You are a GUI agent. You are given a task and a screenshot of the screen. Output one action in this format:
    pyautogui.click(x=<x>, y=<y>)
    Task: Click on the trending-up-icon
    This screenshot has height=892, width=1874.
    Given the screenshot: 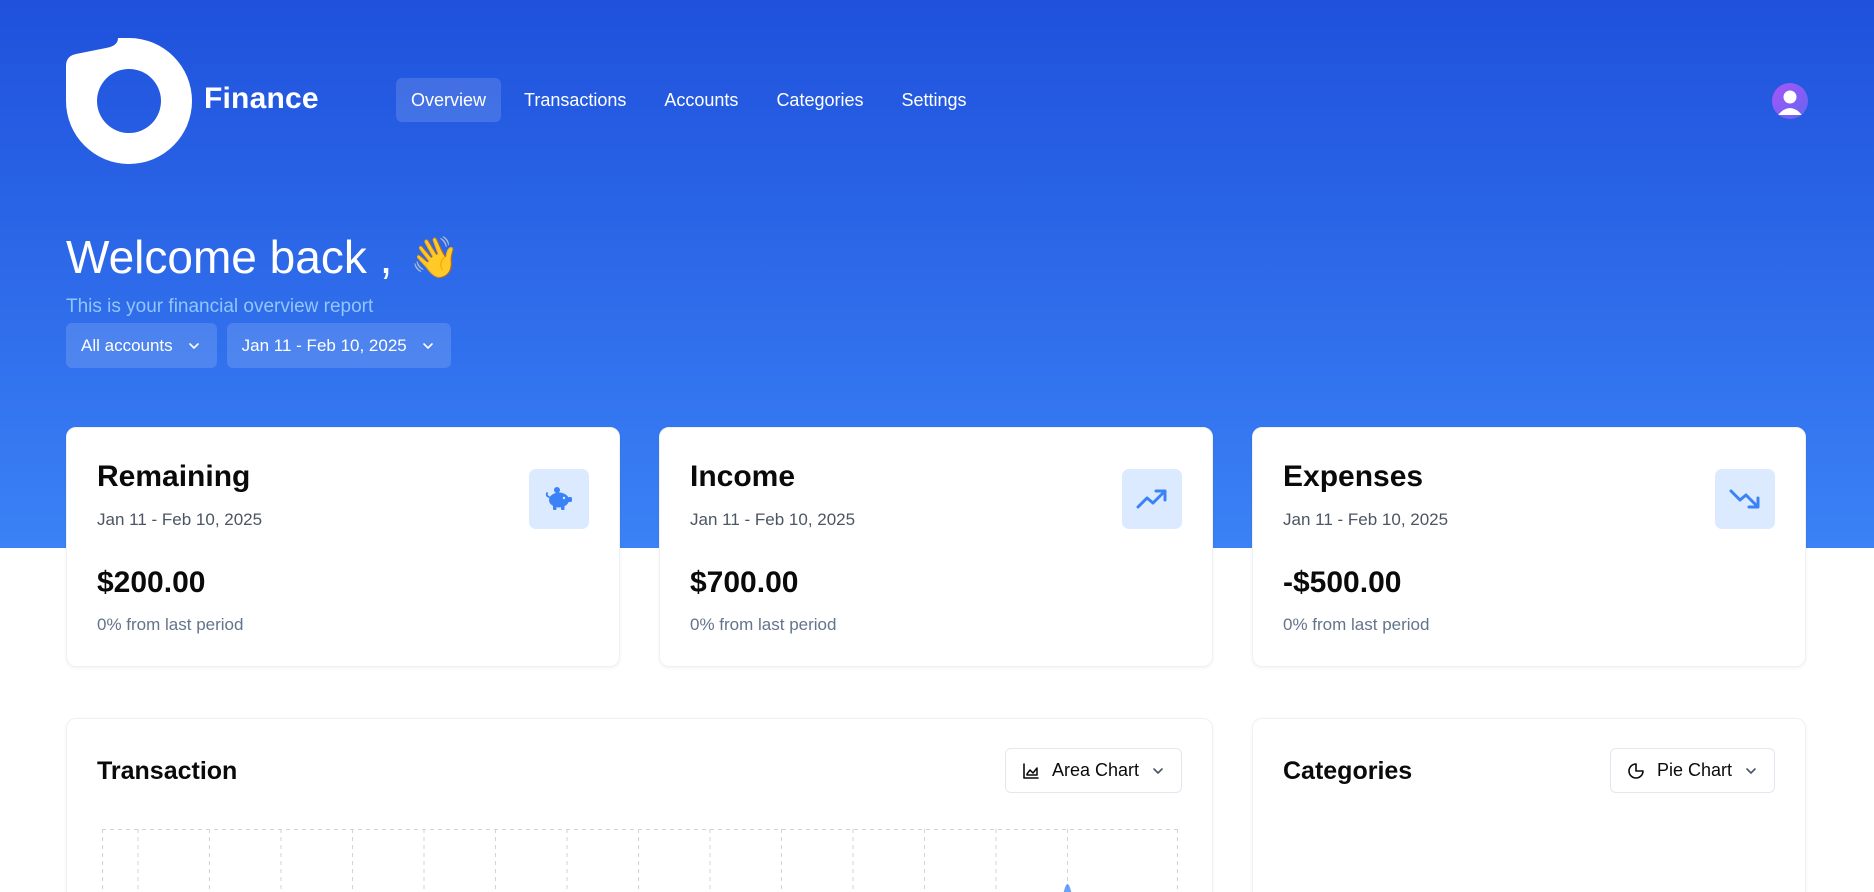 What is the action you would take?
    pyautogui.click(x=1151, y=499)
    